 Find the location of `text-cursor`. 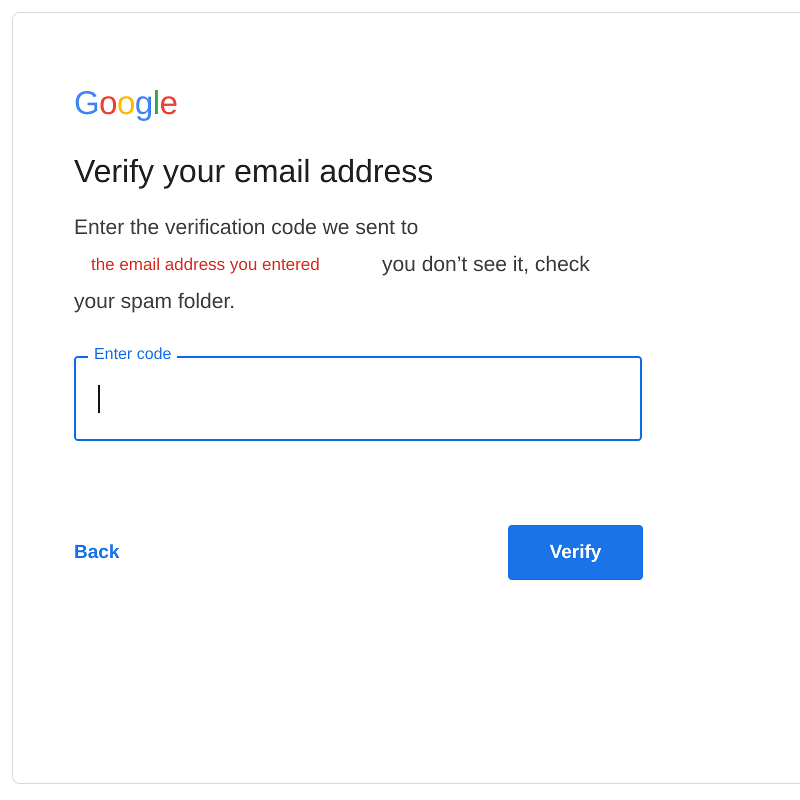

text-cursor is located at coordinates (99, 398).